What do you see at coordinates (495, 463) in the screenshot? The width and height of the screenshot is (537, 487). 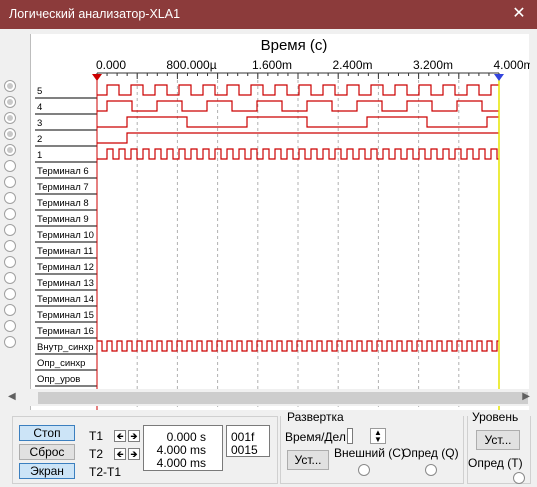 I see `determ-t-label: Опред (Т)` at bounding box center [495, 463].